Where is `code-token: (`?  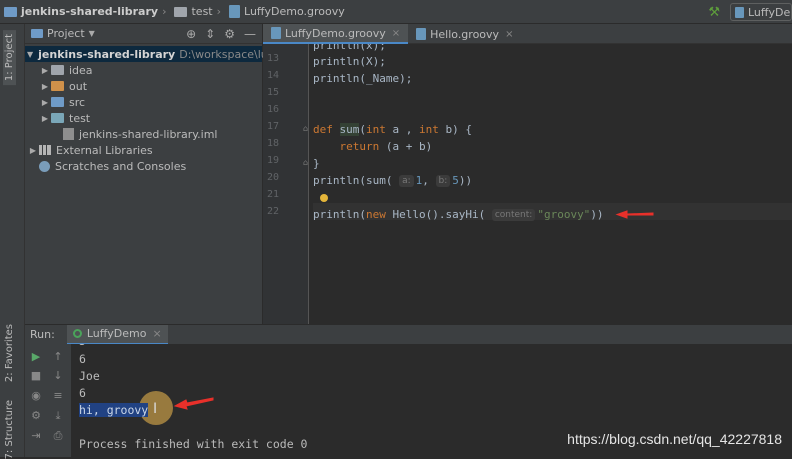
code-token: ( is located at coordinates (362, 129).